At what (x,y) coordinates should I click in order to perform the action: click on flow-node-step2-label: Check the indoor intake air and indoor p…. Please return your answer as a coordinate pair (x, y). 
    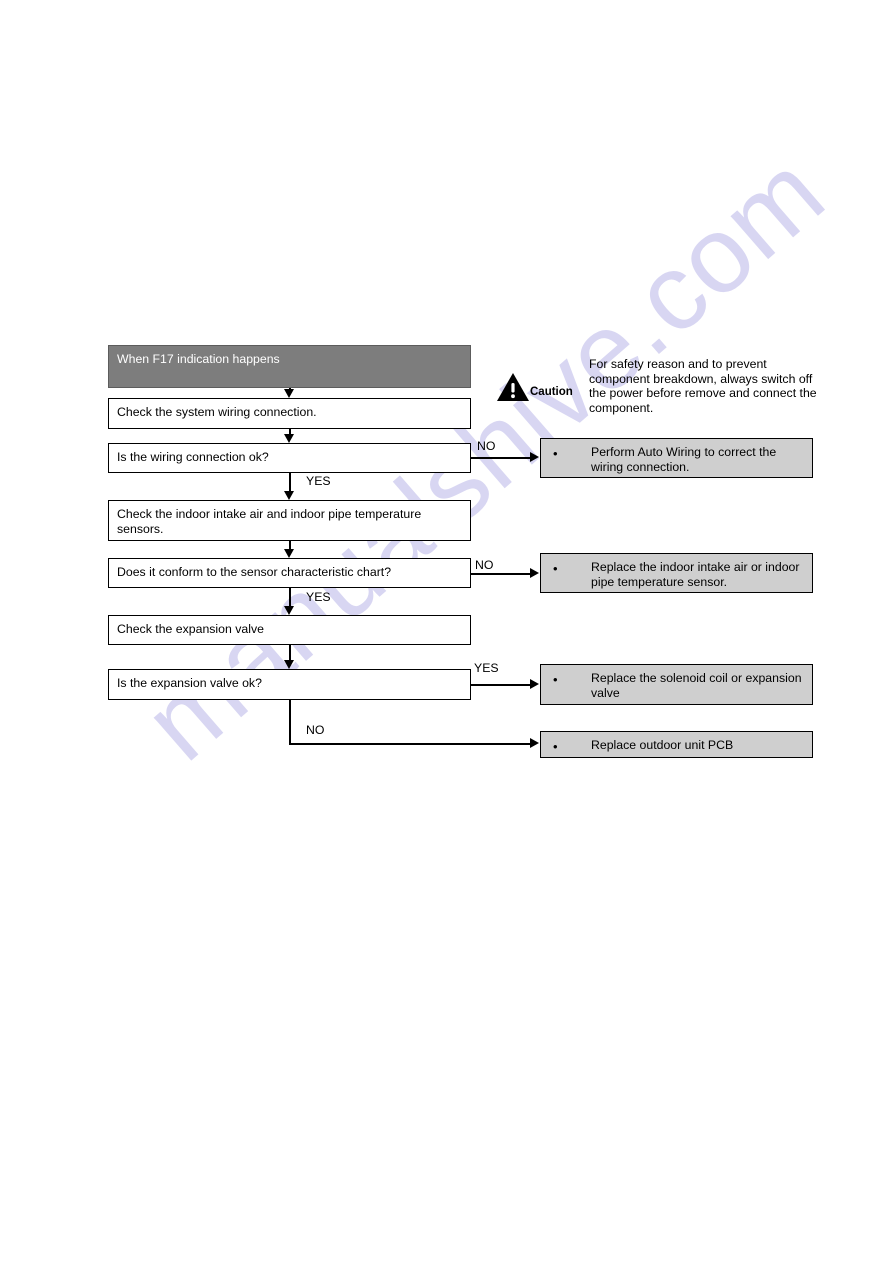
    Looking at the image, I should click on (269, 521).